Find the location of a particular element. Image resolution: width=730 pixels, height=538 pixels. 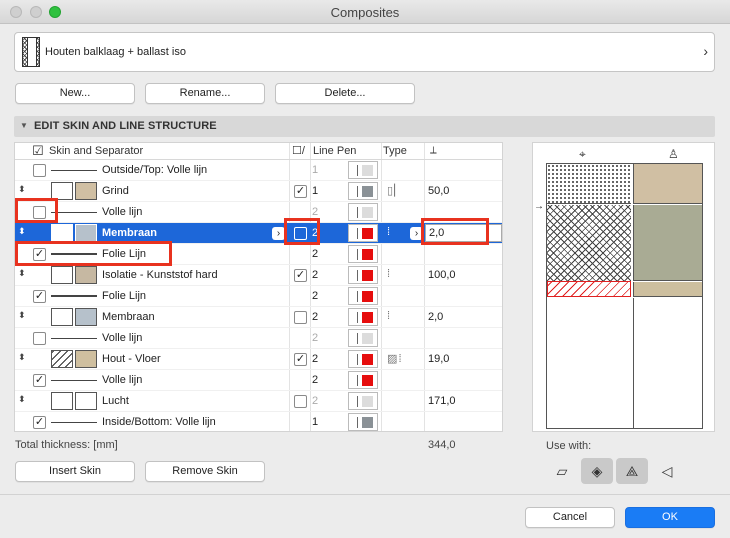

row-name: Isolatie - Kunststof hard is located at coordinates (160, 275).